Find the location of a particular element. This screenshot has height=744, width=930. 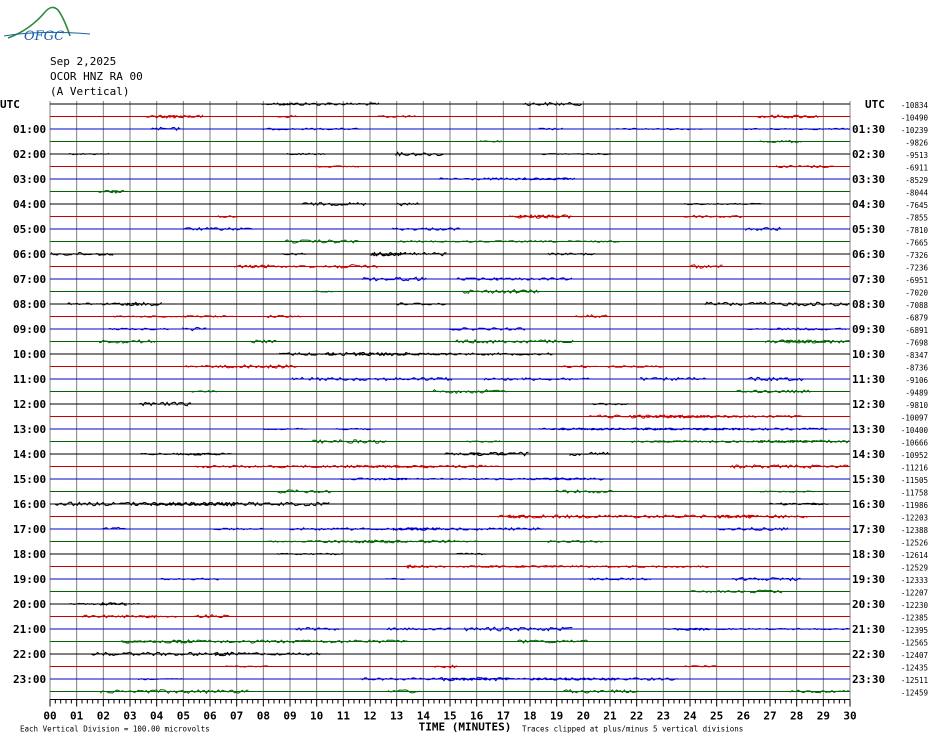

x-tick-label: 27 is located at coordinates (769, 716).